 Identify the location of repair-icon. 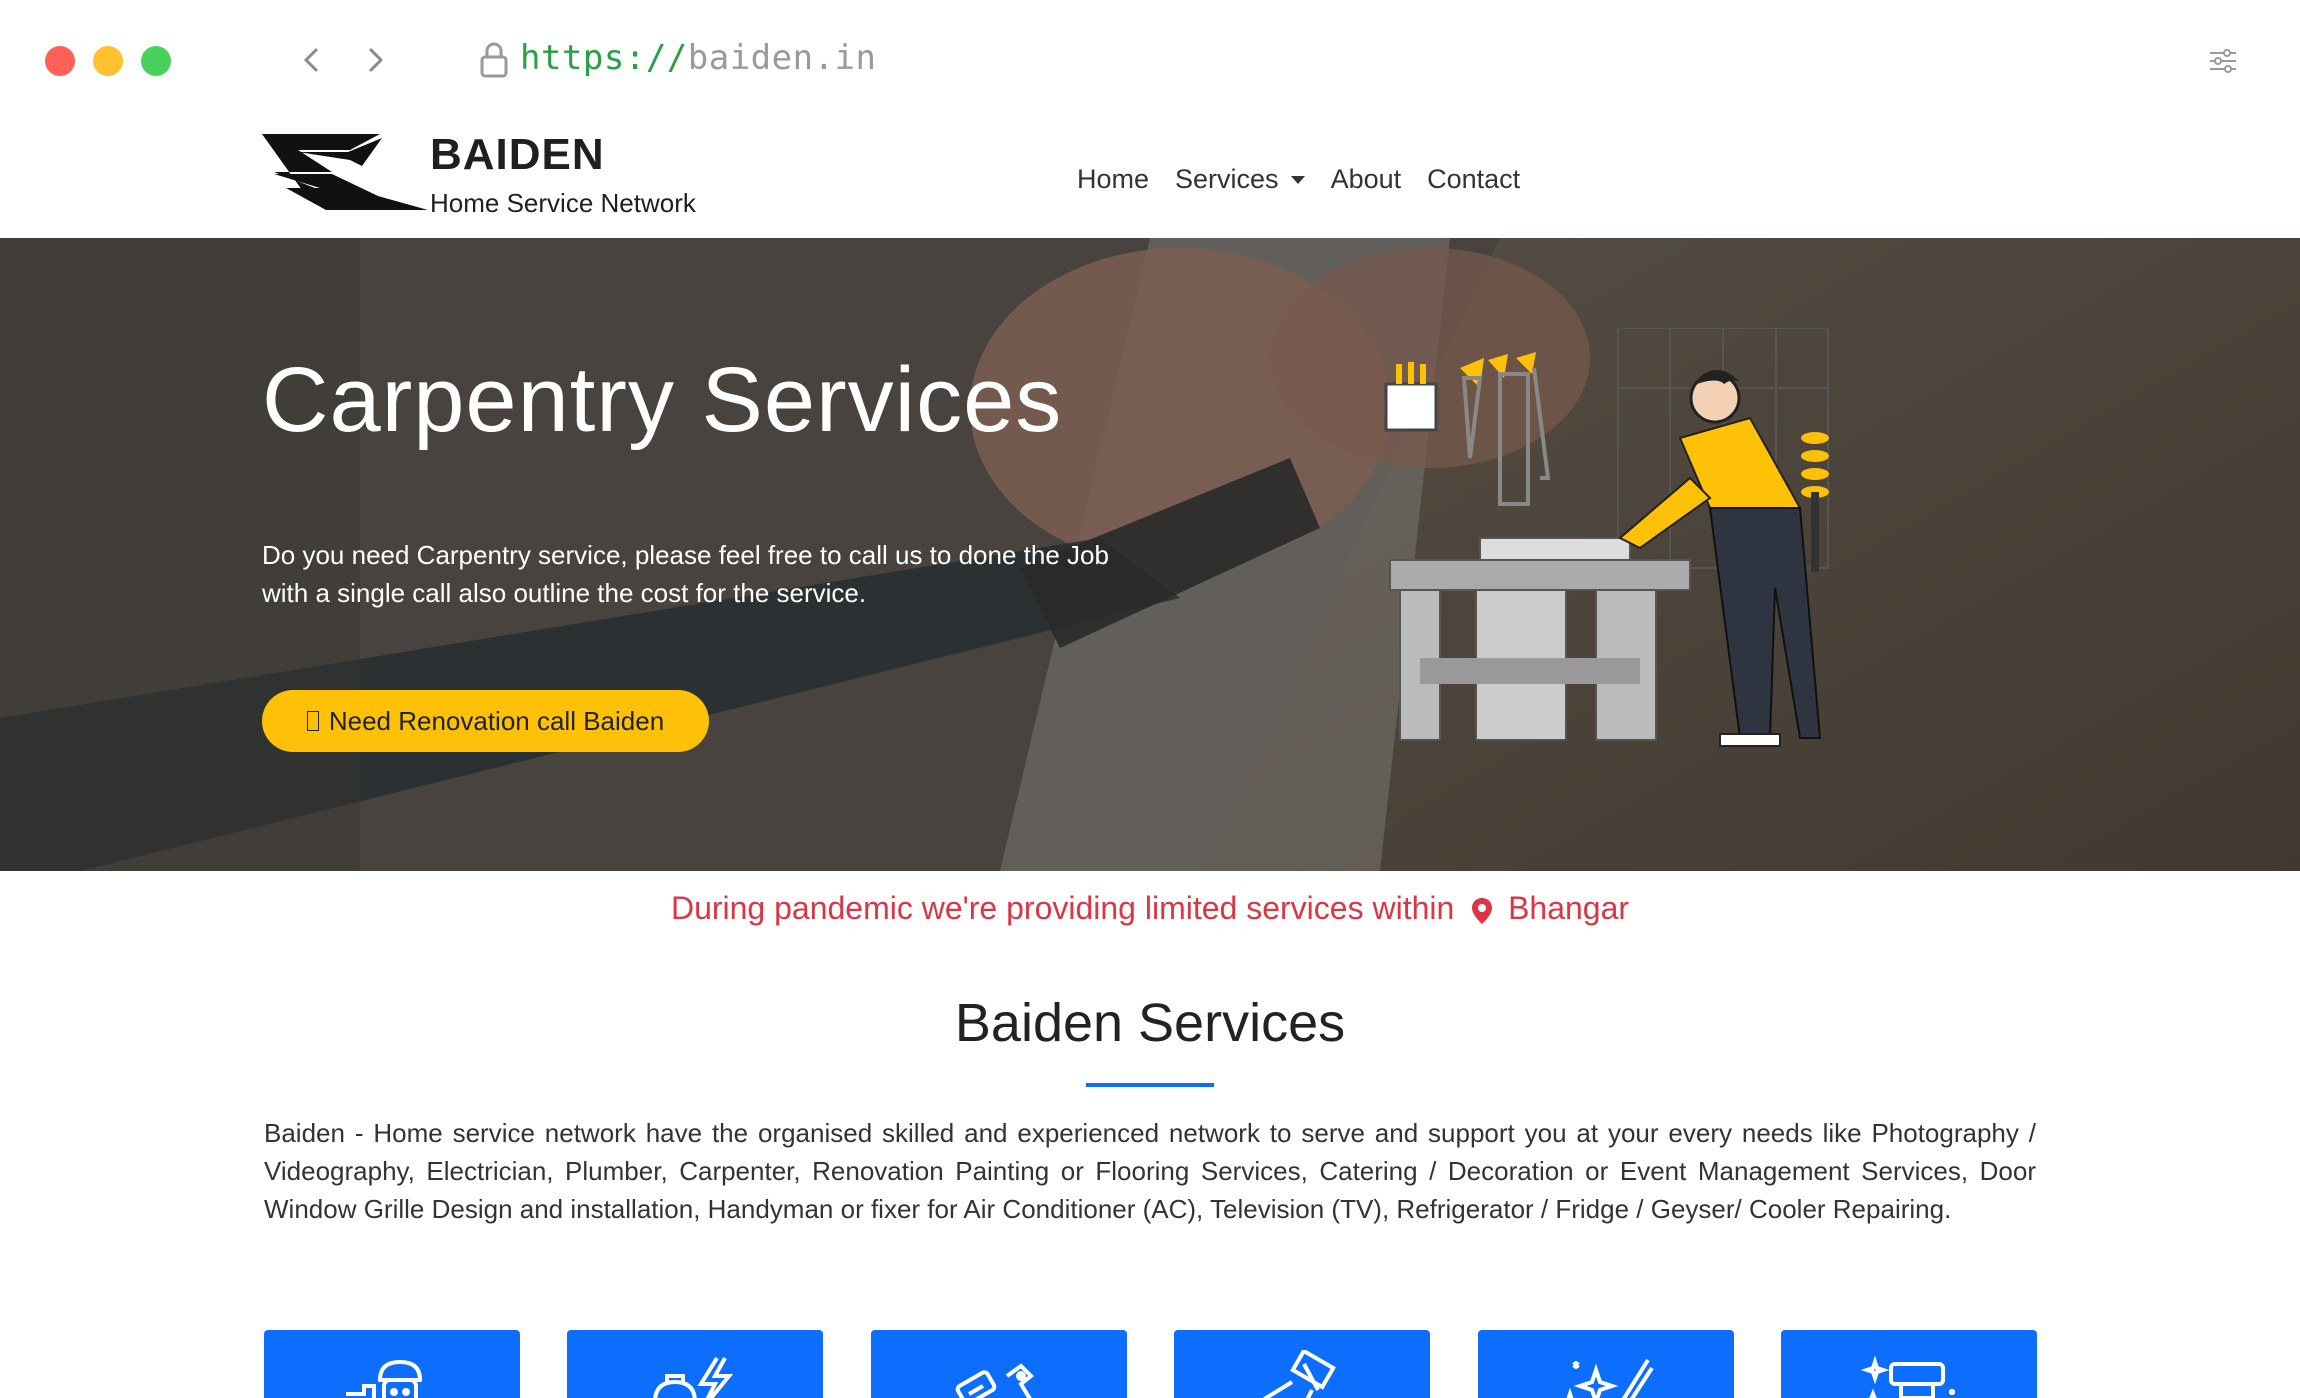
(1907, 1376).